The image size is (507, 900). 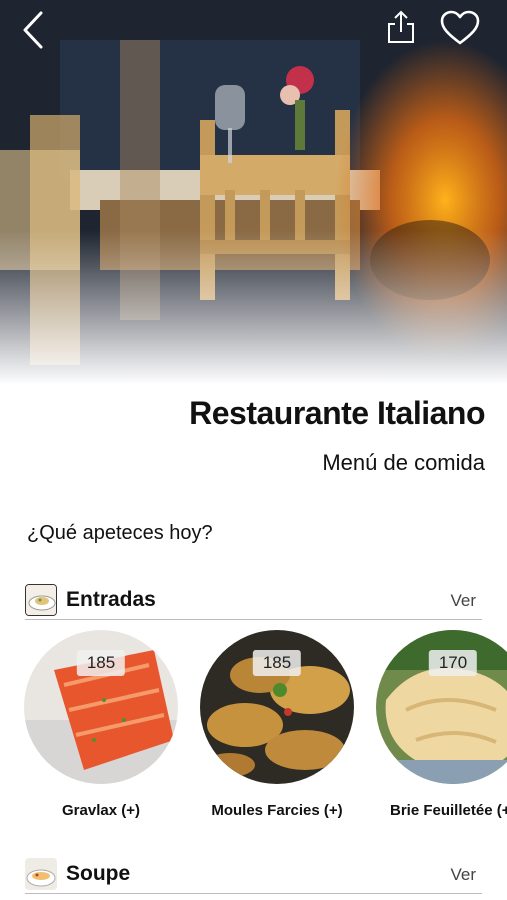 I want to click on favorite-button, so click(x=462, y=32).